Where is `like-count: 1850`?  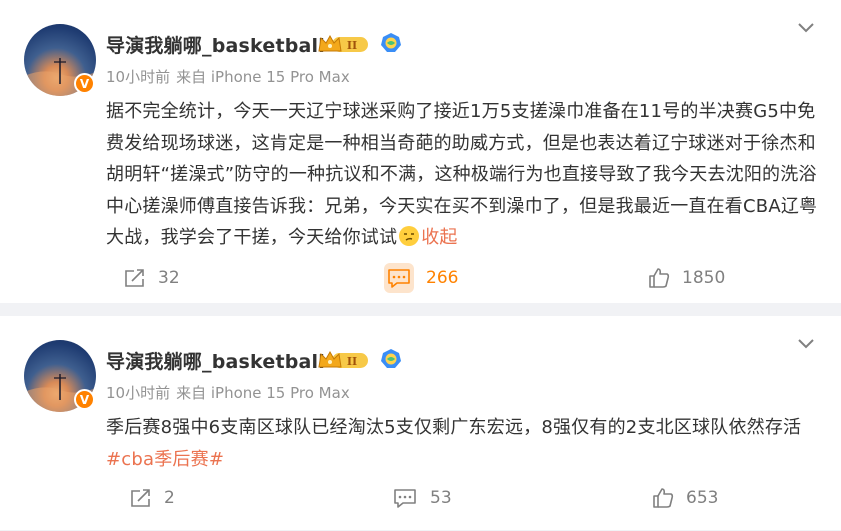 like-count: 1850 is located at coordinates (704, 278).